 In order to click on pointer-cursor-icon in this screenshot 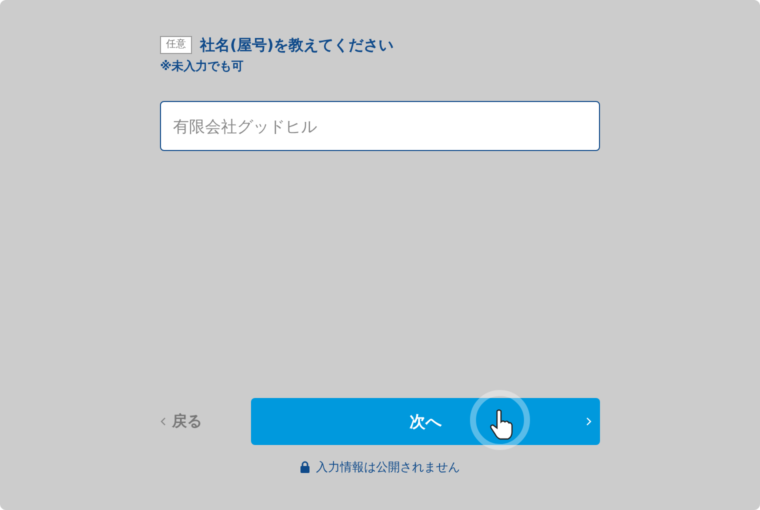, I will do `click(500, 420)`.